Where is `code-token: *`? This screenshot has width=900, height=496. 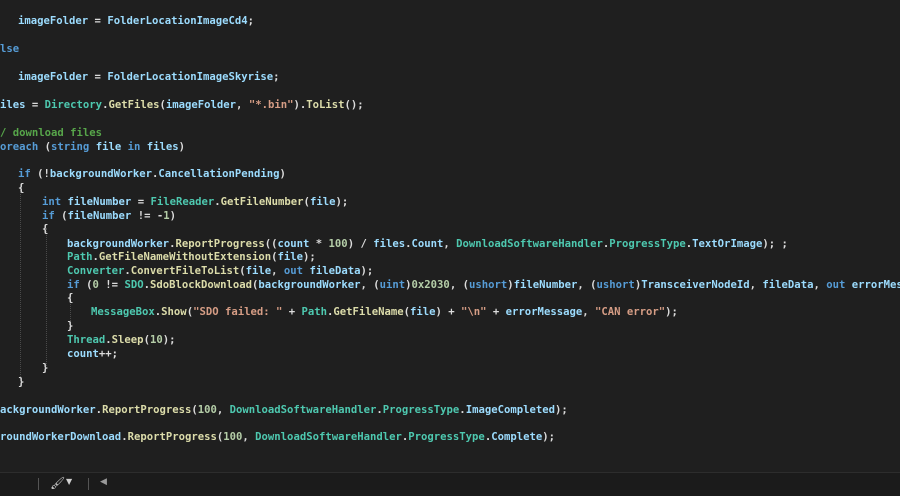
code-token: * is located at coordinates (319, 244).